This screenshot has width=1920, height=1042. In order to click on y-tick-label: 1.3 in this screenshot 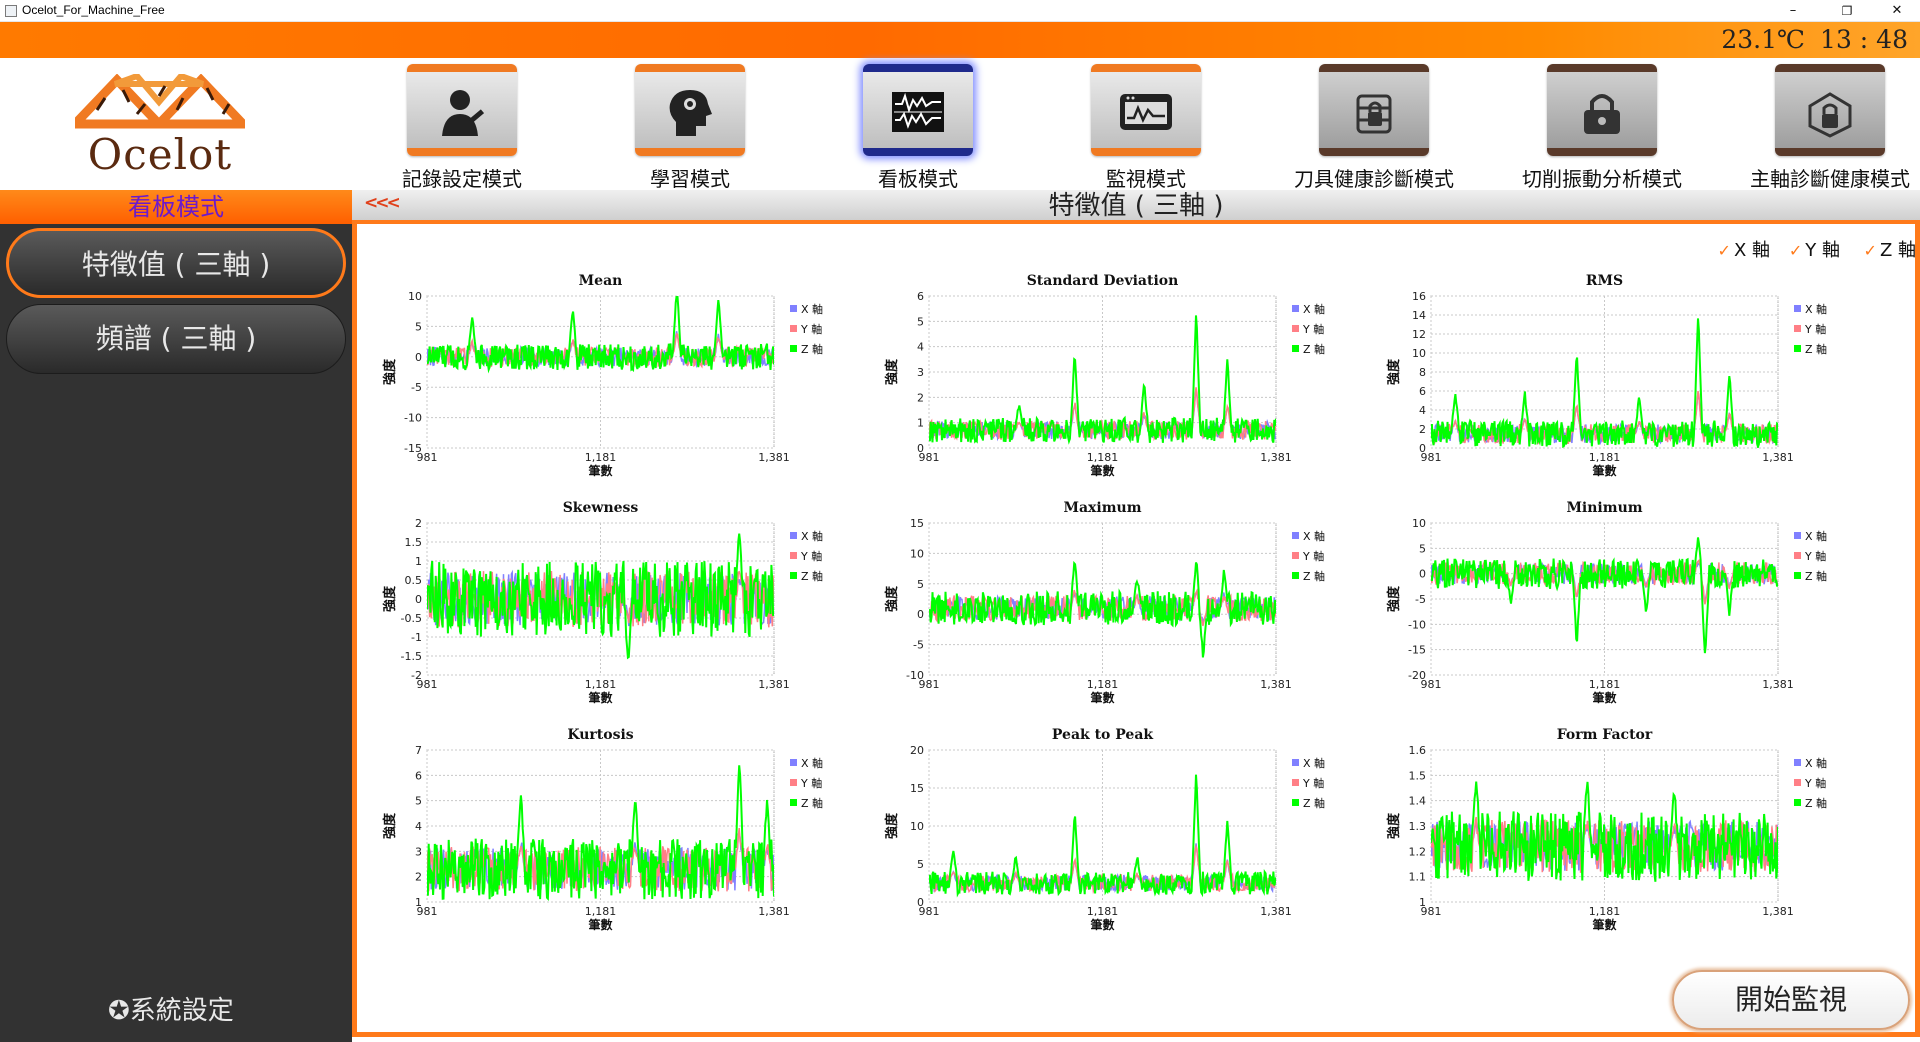, I will do `click(1418, 826)`.